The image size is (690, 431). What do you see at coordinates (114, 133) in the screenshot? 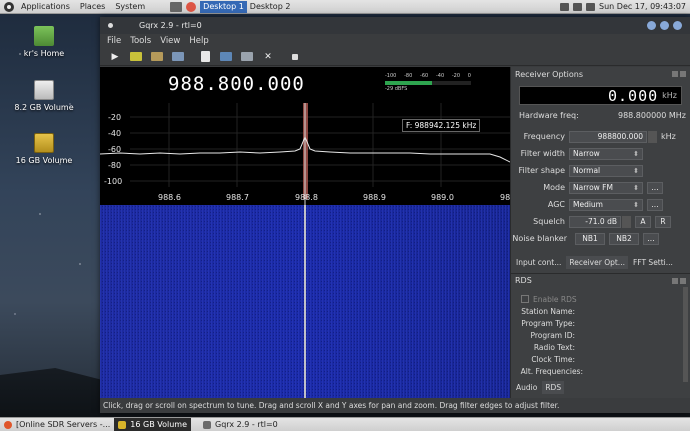
I see `y-tick-label: -40` at bounding box center [114, 133].